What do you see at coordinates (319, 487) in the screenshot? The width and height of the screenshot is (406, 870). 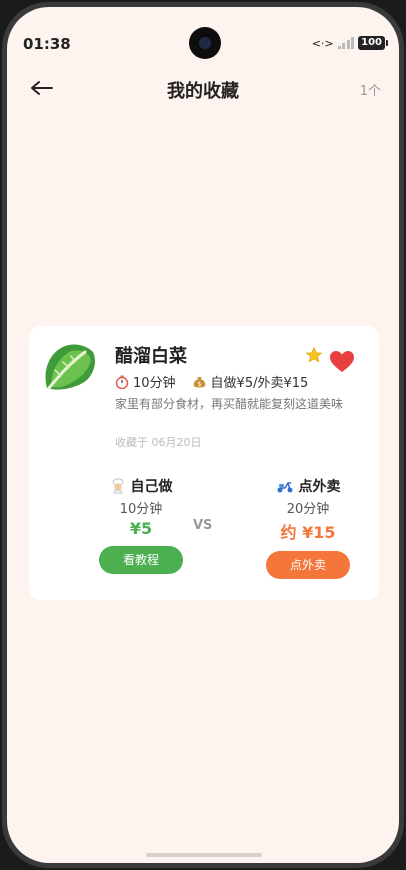 I see `takeout-label: 点外卖` at bounding box center [319, 487].